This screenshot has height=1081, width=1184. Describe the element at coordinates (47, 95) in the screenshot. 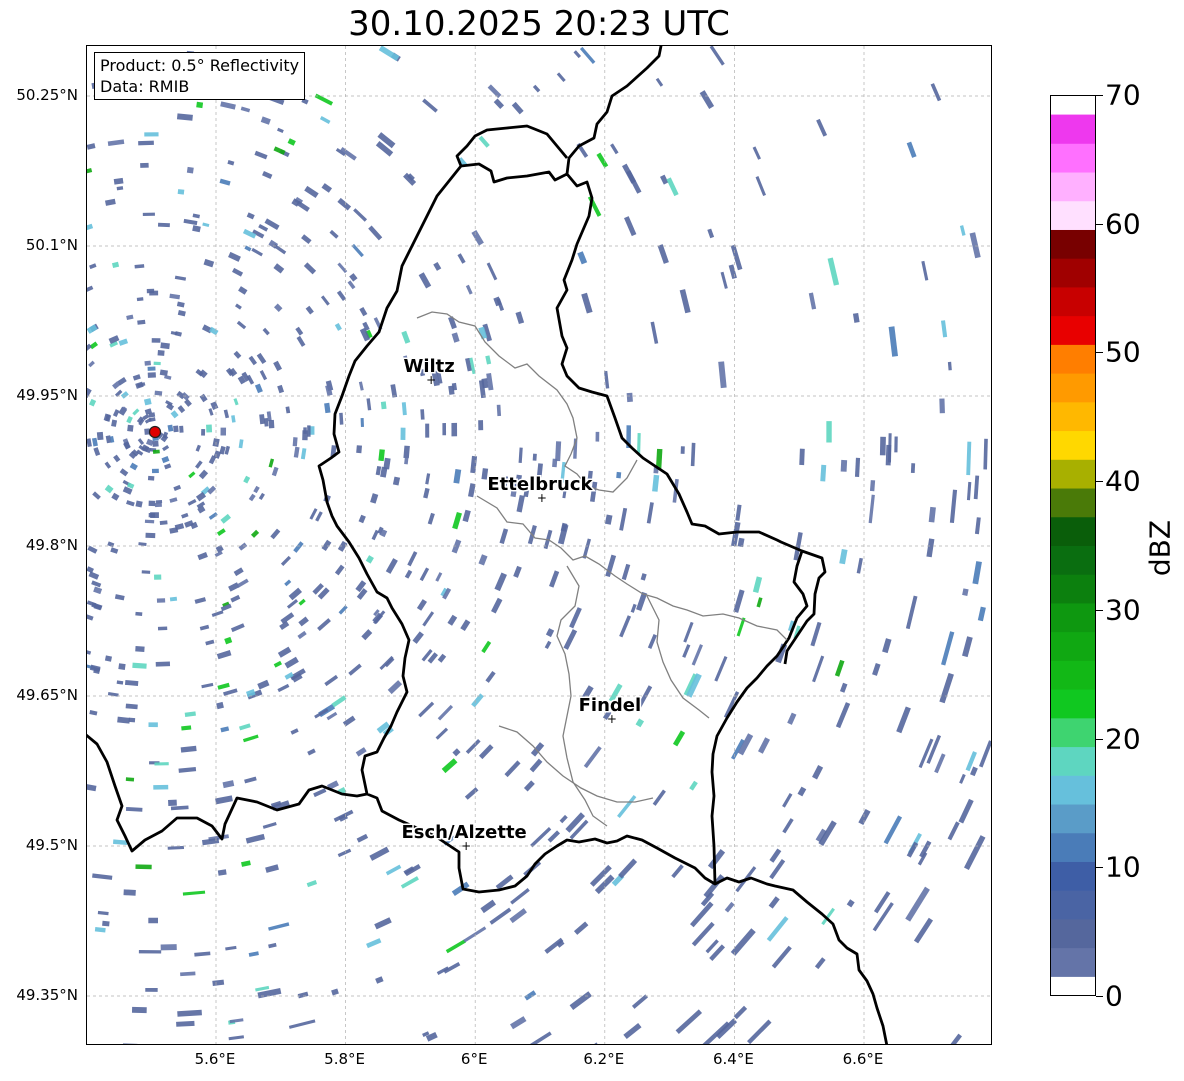

I see `lat-tick-label: 50.25°N` at that location.